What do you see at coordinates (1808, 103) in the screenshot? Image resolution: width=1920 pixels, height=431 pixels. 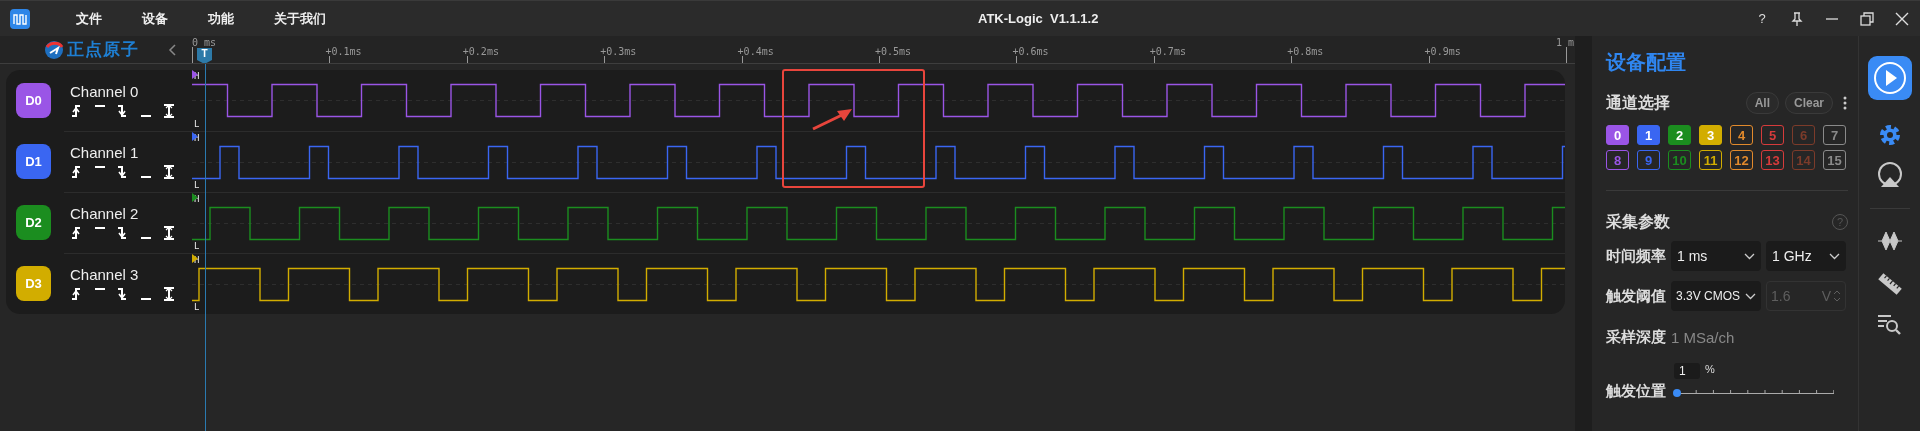 I see `clear-button: Clear` at bounding box center [1808, 103].